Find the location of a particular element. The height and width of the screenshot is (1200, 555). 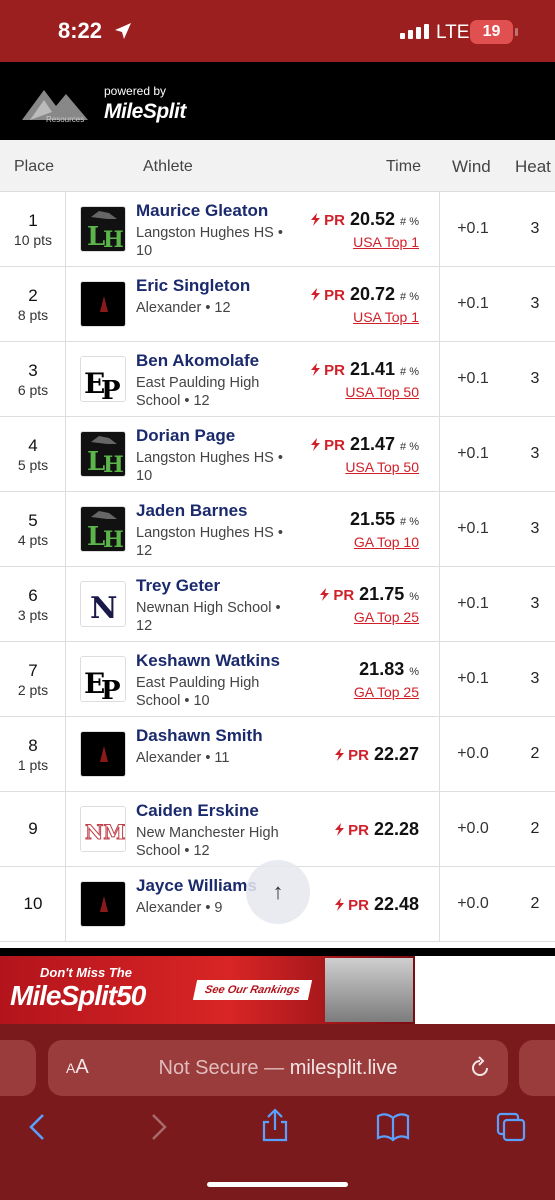

status-bar: 8:22 LTE 19 is located at coordinates (277, 31).